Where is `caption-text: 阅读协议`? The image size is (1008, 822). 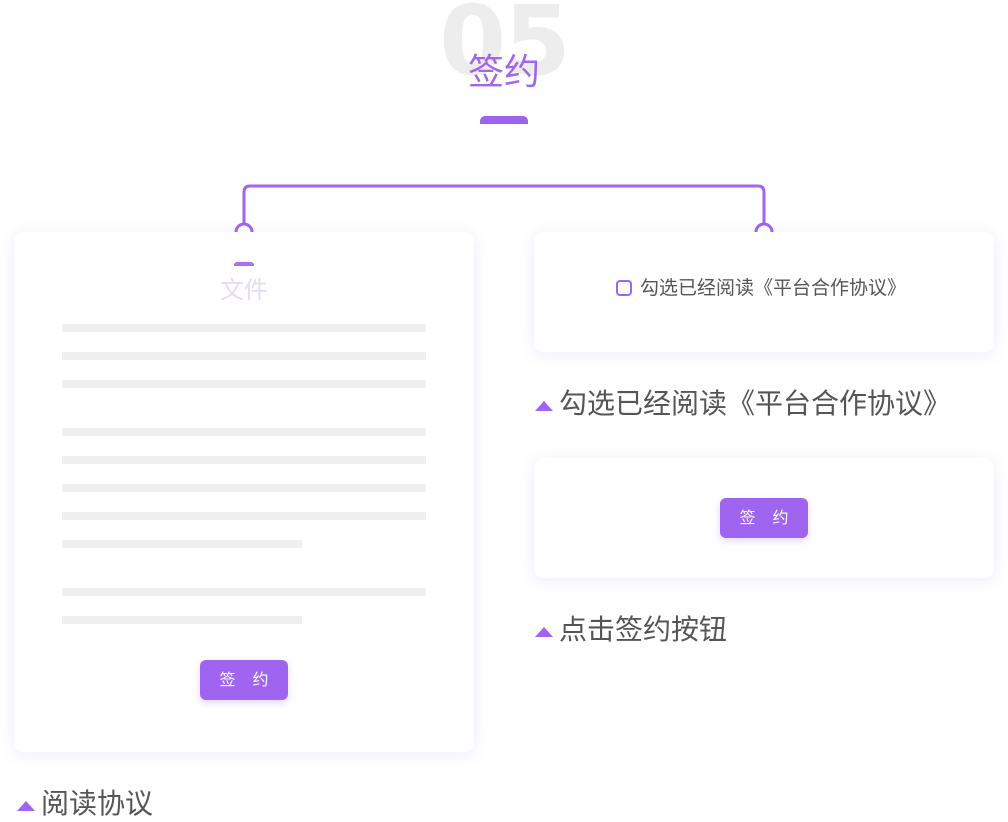
caption-text: 阅读协议 is located at coordinates (97, 803).